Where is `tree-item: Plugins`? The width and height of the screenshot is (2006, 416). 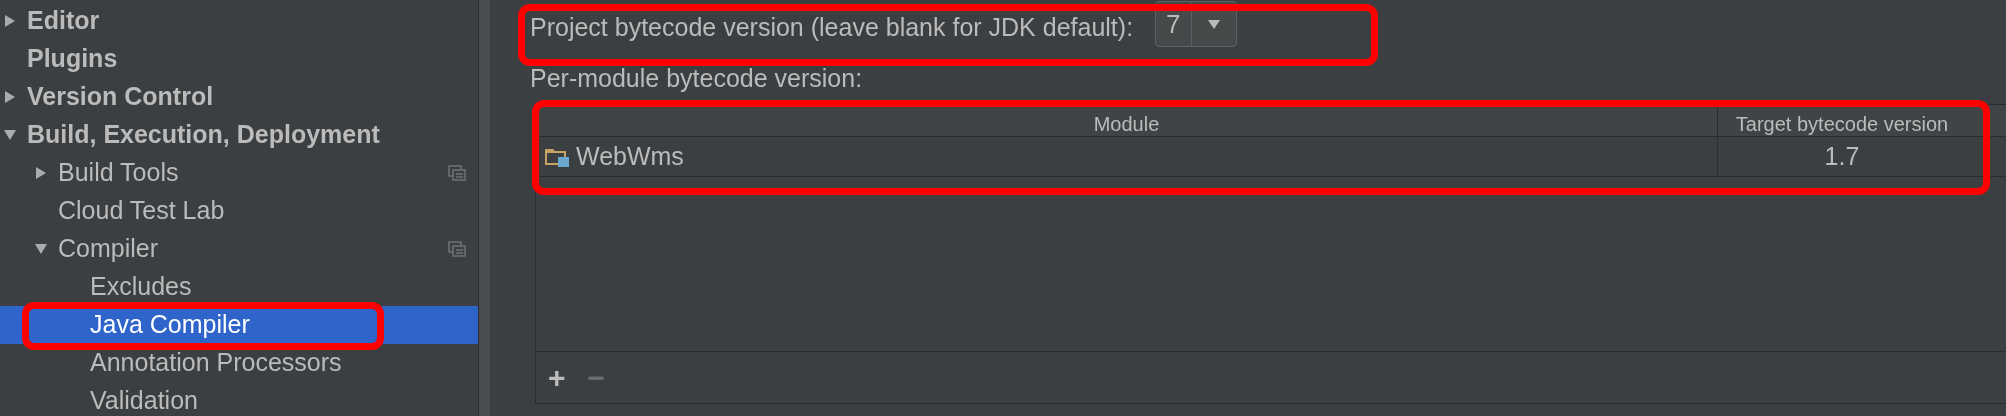
tree-item: Plugins is located at coordinates (72, 59).